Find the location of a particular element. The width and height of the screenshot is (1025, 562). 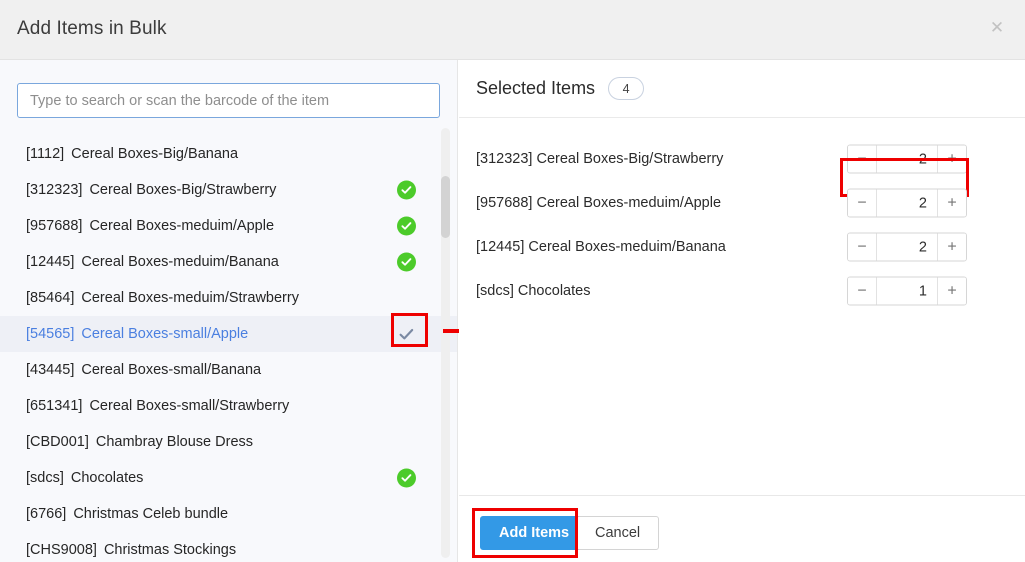

item-code: [312323] is located at coordinates (54, 190).